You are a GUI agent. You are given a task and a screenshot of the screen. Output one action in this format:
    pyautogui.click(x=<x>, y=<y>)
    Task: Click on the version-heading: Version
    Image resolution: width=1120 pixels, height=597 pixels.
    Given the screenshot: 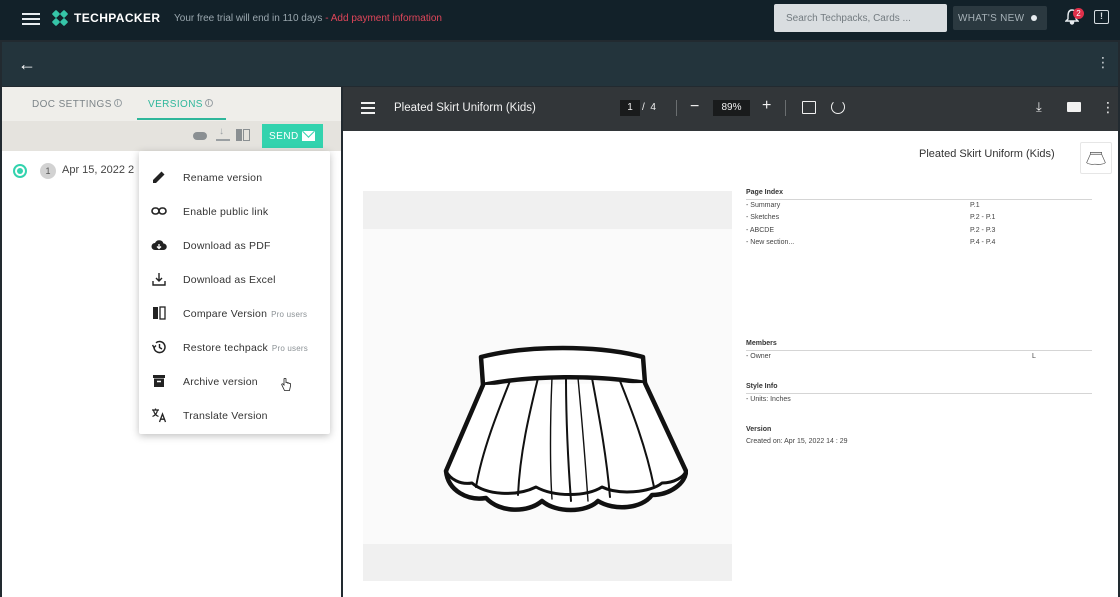 What is the action you would take?
    pyautogui.click(x=759, y=429)
    